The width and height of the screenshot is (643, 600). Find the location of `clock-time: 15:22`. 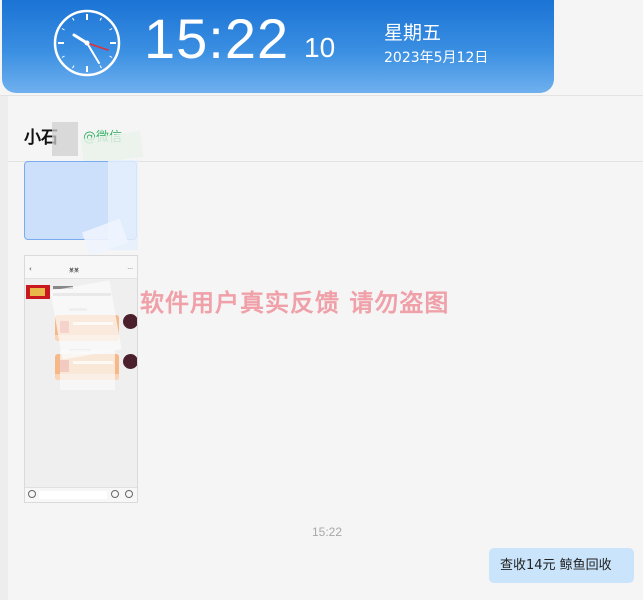

clock-time: 15:22 is located at coordinates (217, 38).